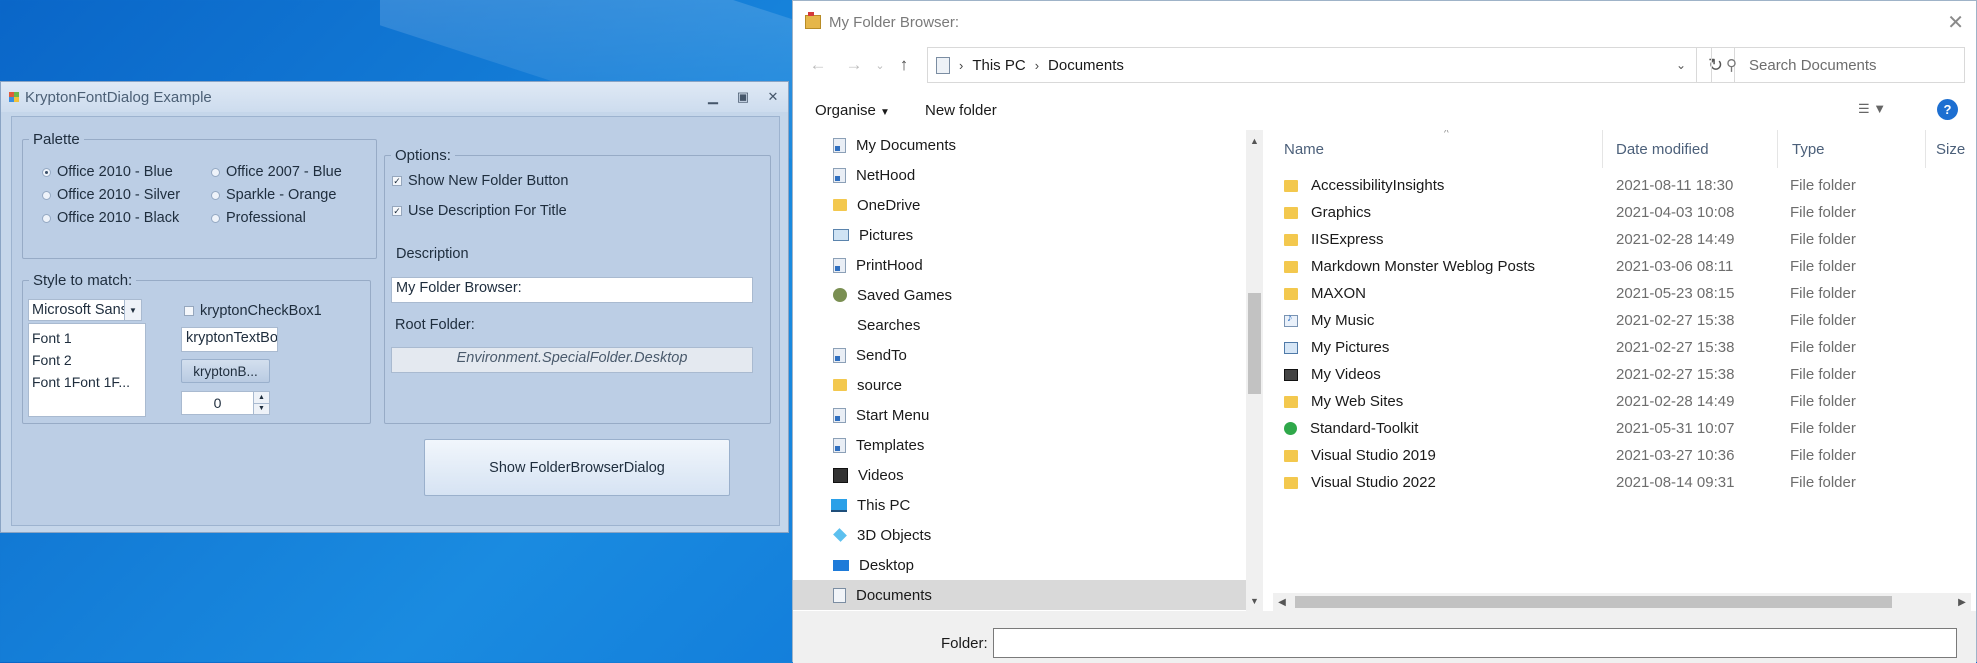 The width and height of the screenshot is (1977, 663). I want to click on music-icon, so click(1291, 319).